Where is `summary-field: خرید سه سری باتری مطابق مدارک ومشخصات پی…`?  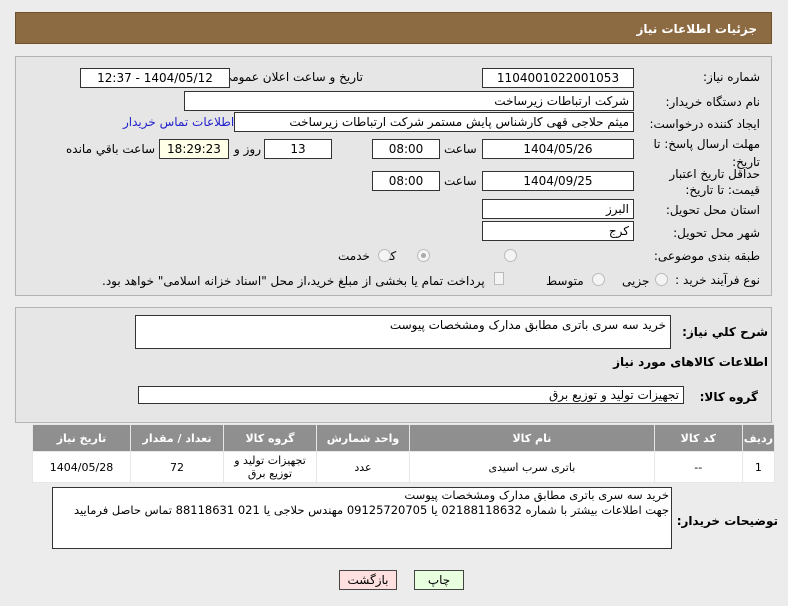 summary-field: خرید سه سری باتری مطابق مدارک ومشخصات پی… is located at coordinates (403, 332).